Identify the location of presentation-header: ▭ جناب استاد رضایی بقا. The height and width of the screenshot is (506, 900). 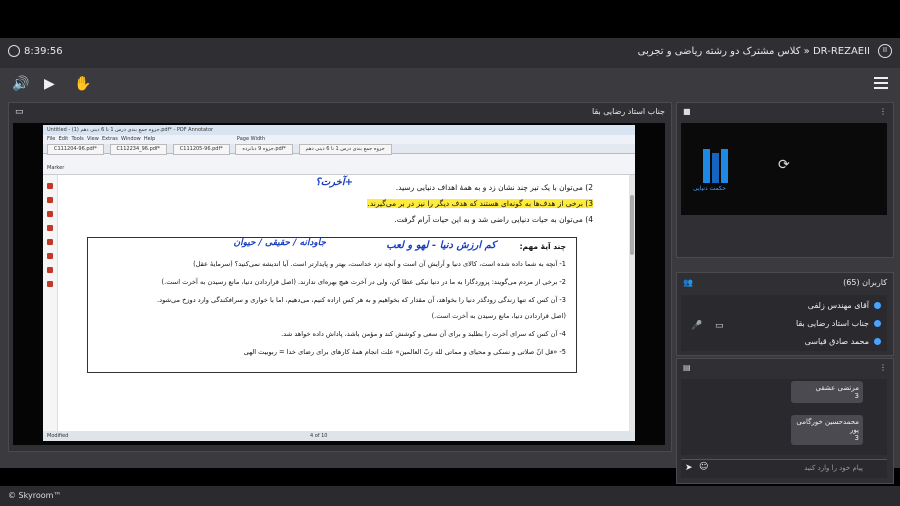
(340, 112).